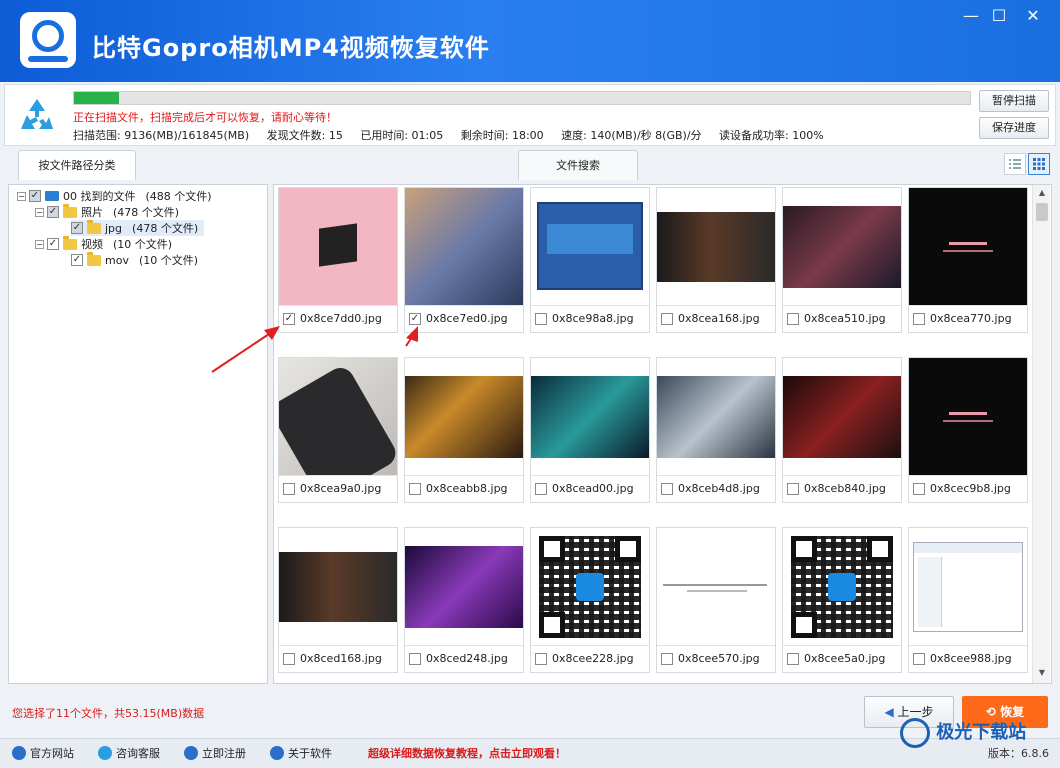 This screenshot has width=1060, height=768. I want to click on file-card: 0x8cee228.jpg, so click(590, 600).